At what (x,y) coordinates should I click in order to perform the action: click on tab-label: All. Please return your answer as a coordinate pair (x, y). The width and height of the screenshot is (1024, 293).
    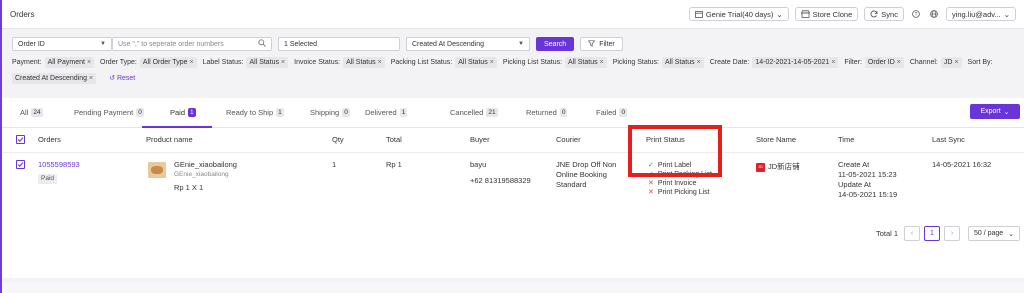
    Looking at the image, I should click on (24, 112).